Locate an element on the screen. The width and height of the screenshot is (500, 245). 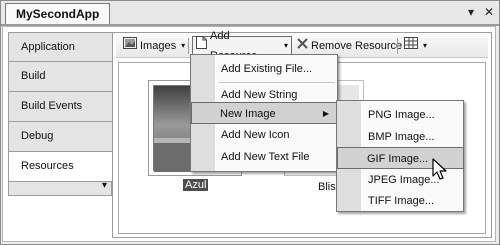
tab-label: Build is located at coordinates (33, 76).